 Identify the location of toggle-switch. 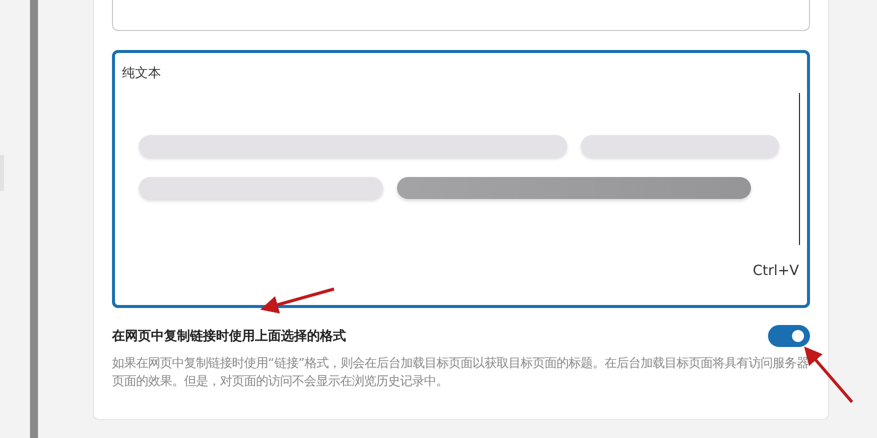
(789, 336).